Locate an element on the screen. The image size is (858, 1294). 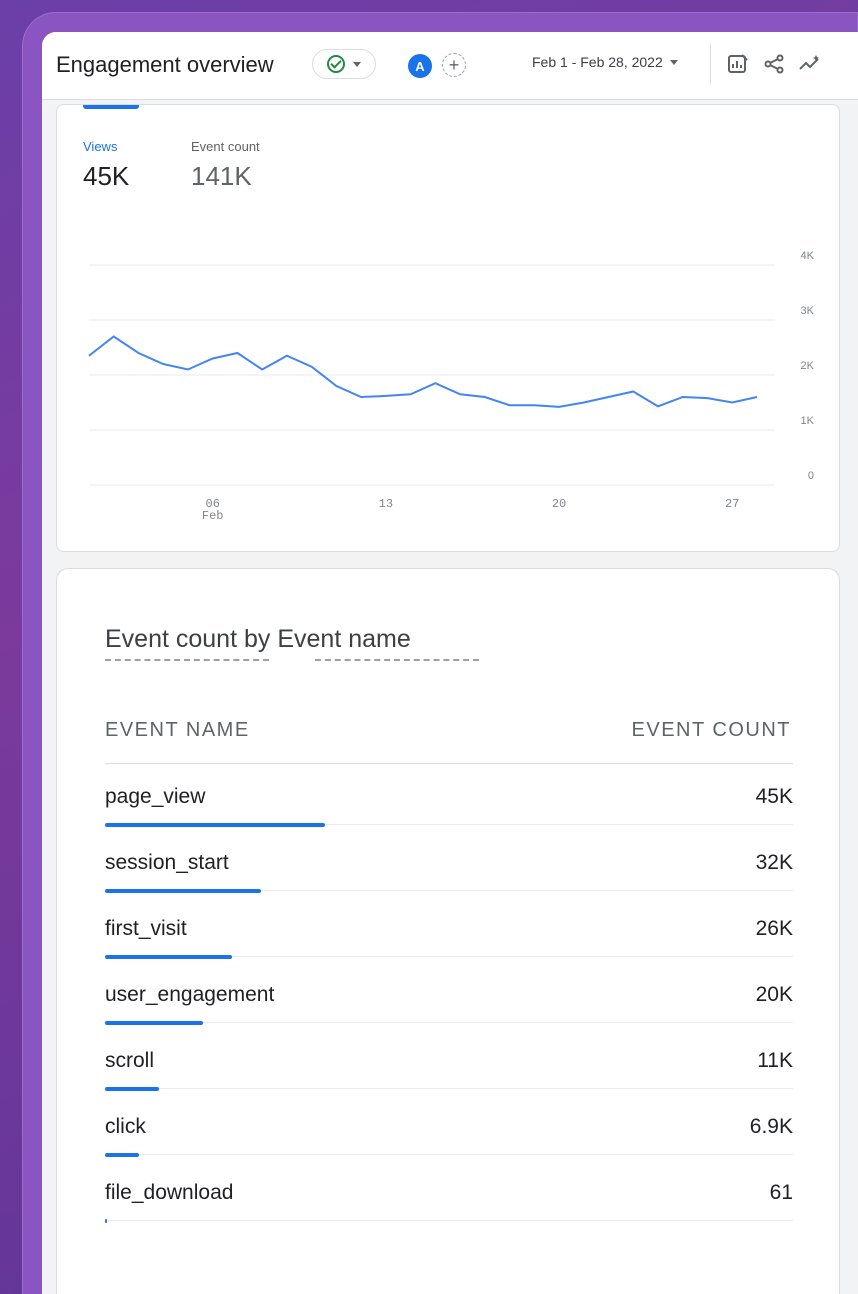
event-name-cell: click is located at coordinates (125, 1126).